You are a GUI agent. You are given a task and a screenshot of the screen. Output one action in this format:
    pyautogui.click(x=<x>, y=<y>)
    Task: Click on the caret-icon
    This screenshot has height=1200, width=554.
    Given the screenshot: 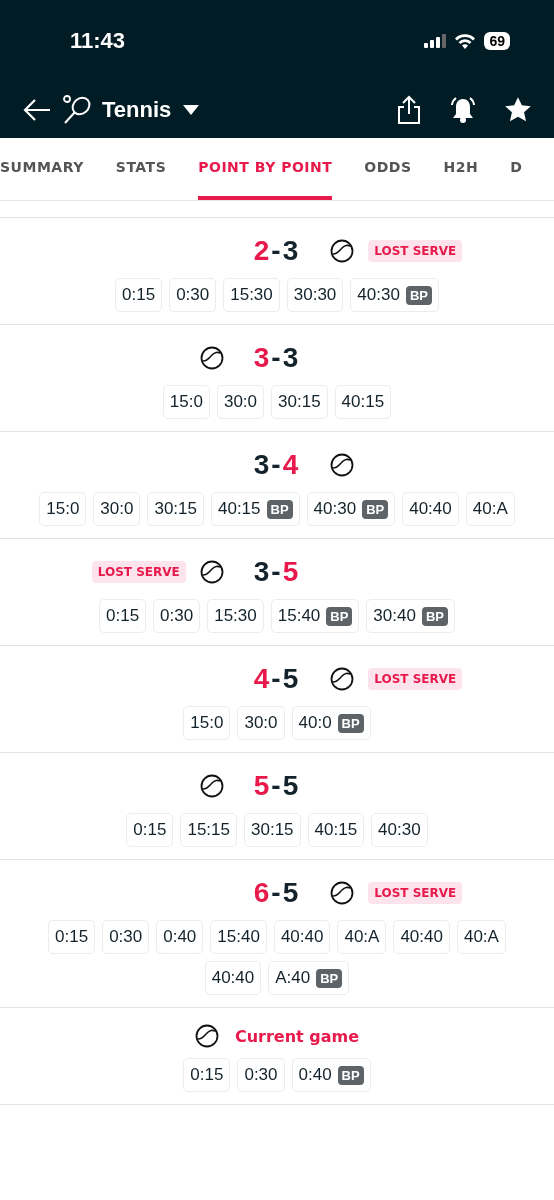 What is the action you would take?
    pyautogui.click(x=191, y=110)
    